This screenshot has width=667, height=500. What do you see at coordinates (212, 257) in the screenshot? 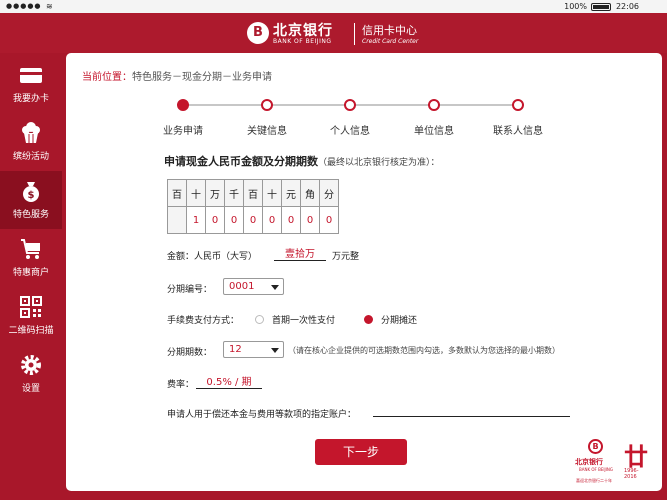
I see `amount-label: 金额：人民币（大写）` at bounding box center [212, 257].